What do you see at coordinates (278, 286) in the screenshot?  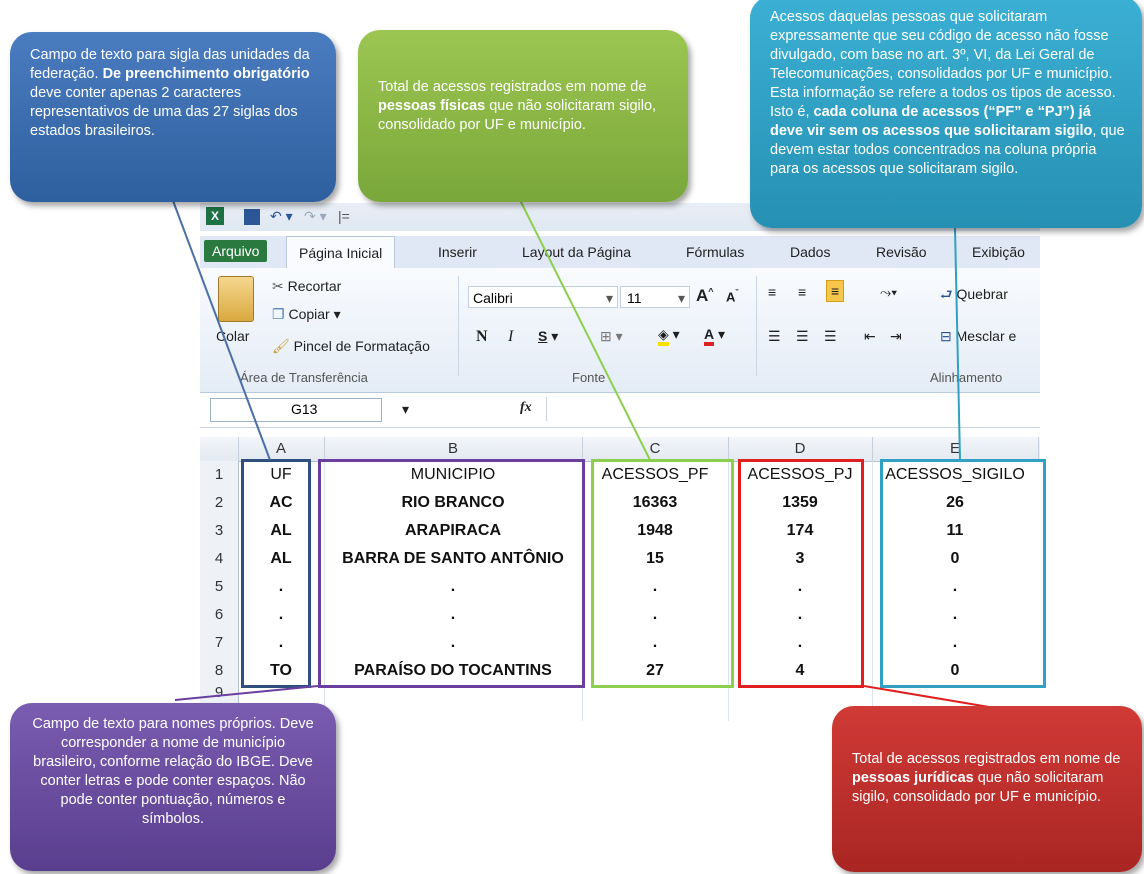 I see `scissors-icon: ✂` at bounding box center [278, 286].